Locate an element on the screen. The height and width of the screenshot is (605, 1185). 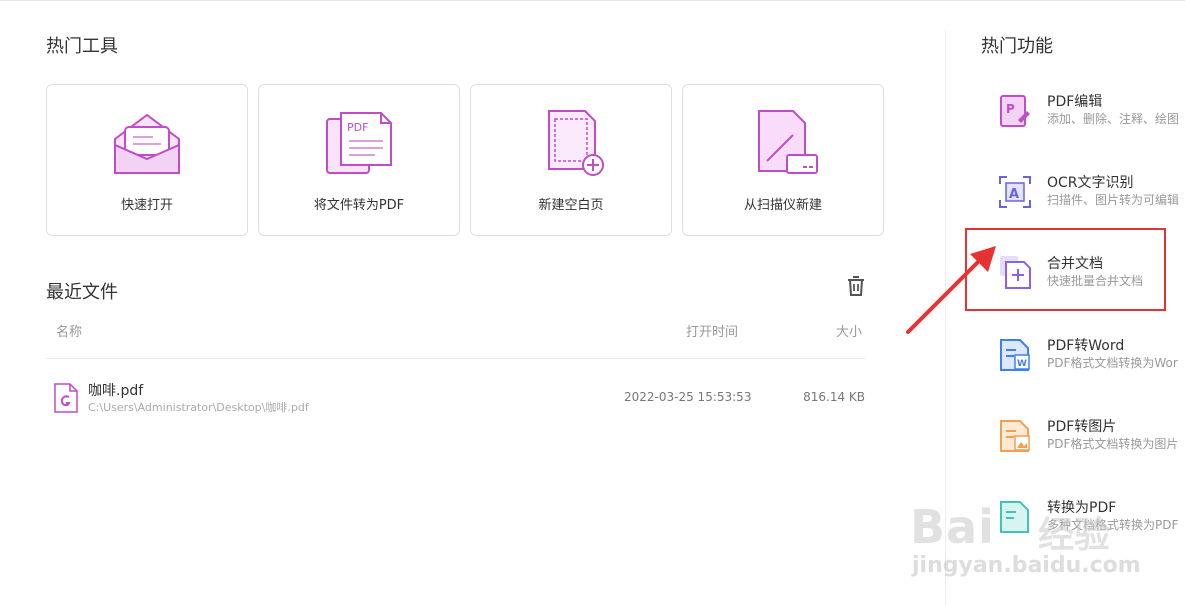
scanner-icon is located at coordinates (788, 142).